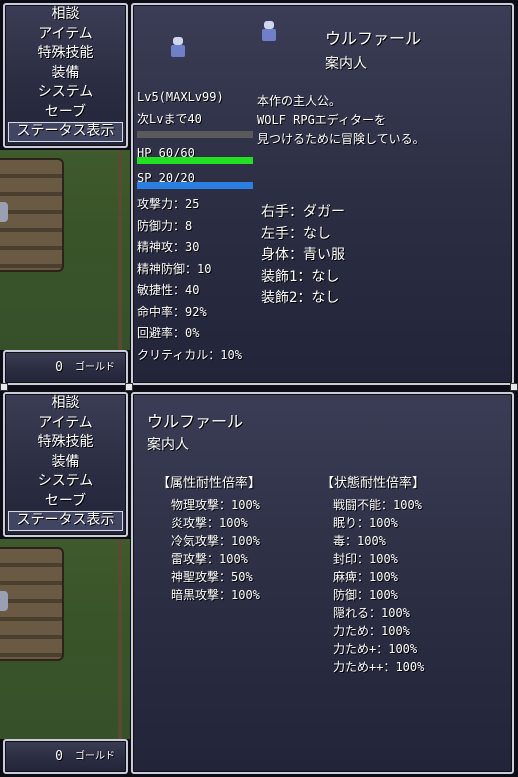 The height and width of the screenshot is (777, 518). Describe the element at coordinates (209, 559) in the screenshot. I see `attribute-resistance-row: 雷攻撃：100%` at that location.